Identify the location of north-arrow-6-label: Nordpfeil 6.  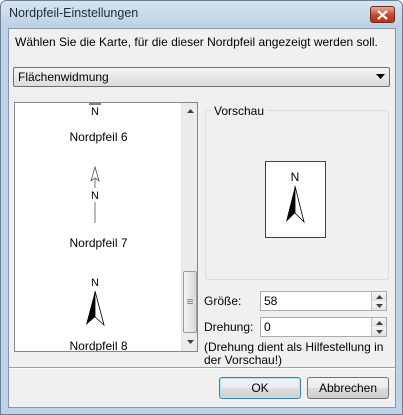
(98, 137).